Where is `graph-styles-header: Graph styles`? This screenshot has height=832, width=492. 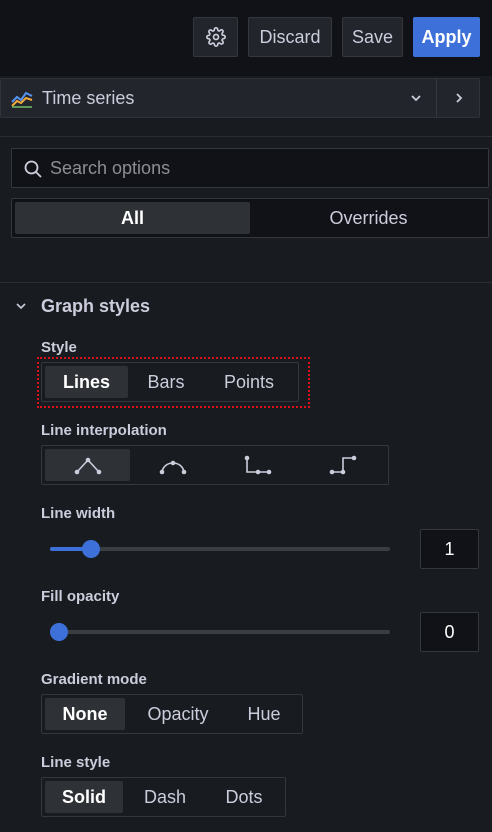 graph-styles-header: Graph styles is located at coordinates (82, 306).